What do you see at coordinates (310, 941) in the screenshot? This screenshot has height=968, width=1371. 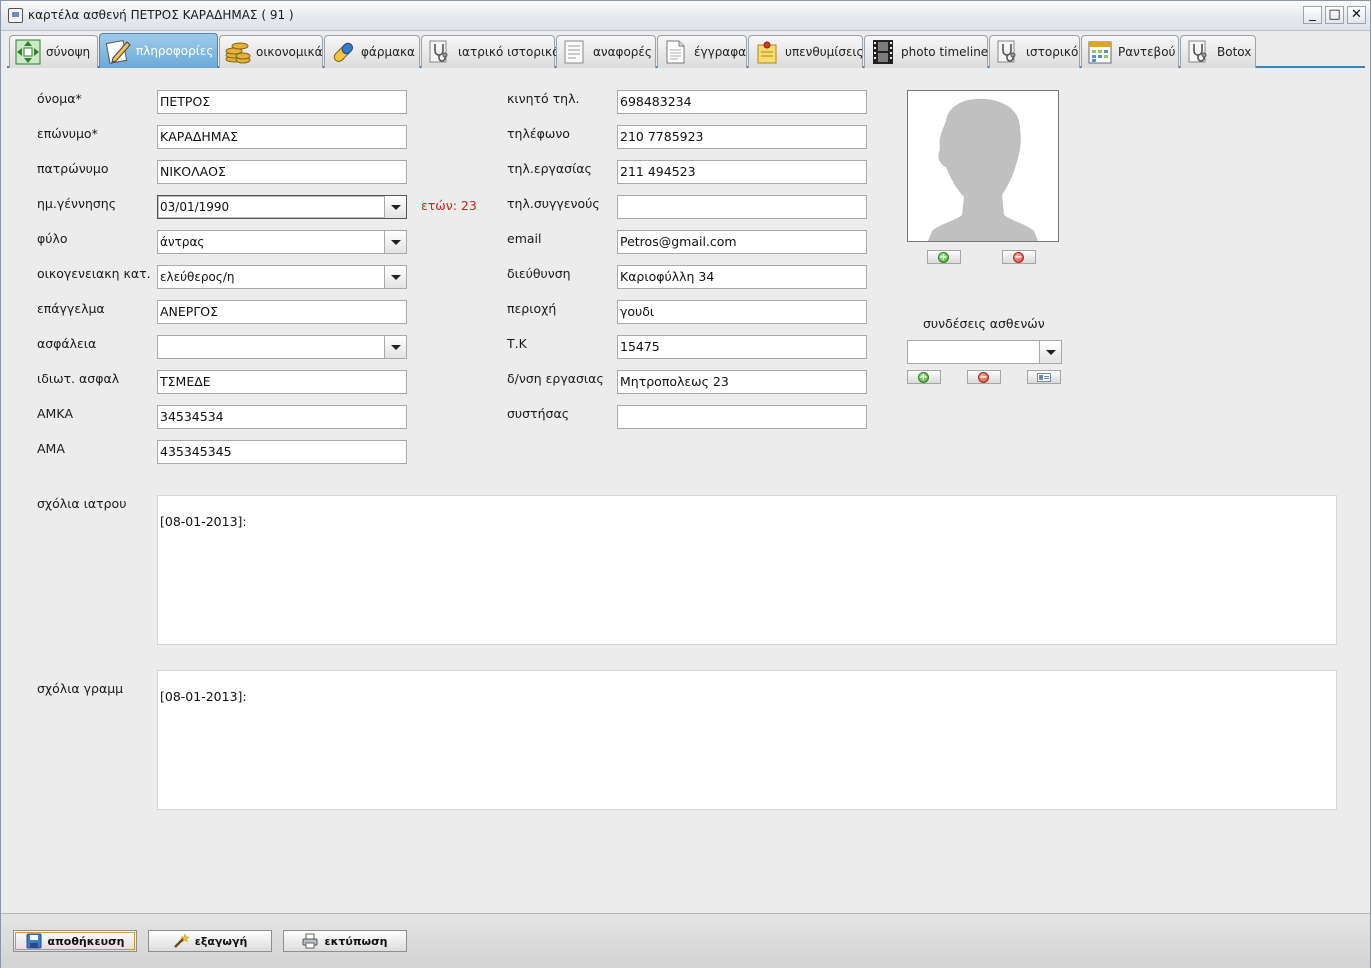 I see `printer-icon` at bounding box center [310, 941].